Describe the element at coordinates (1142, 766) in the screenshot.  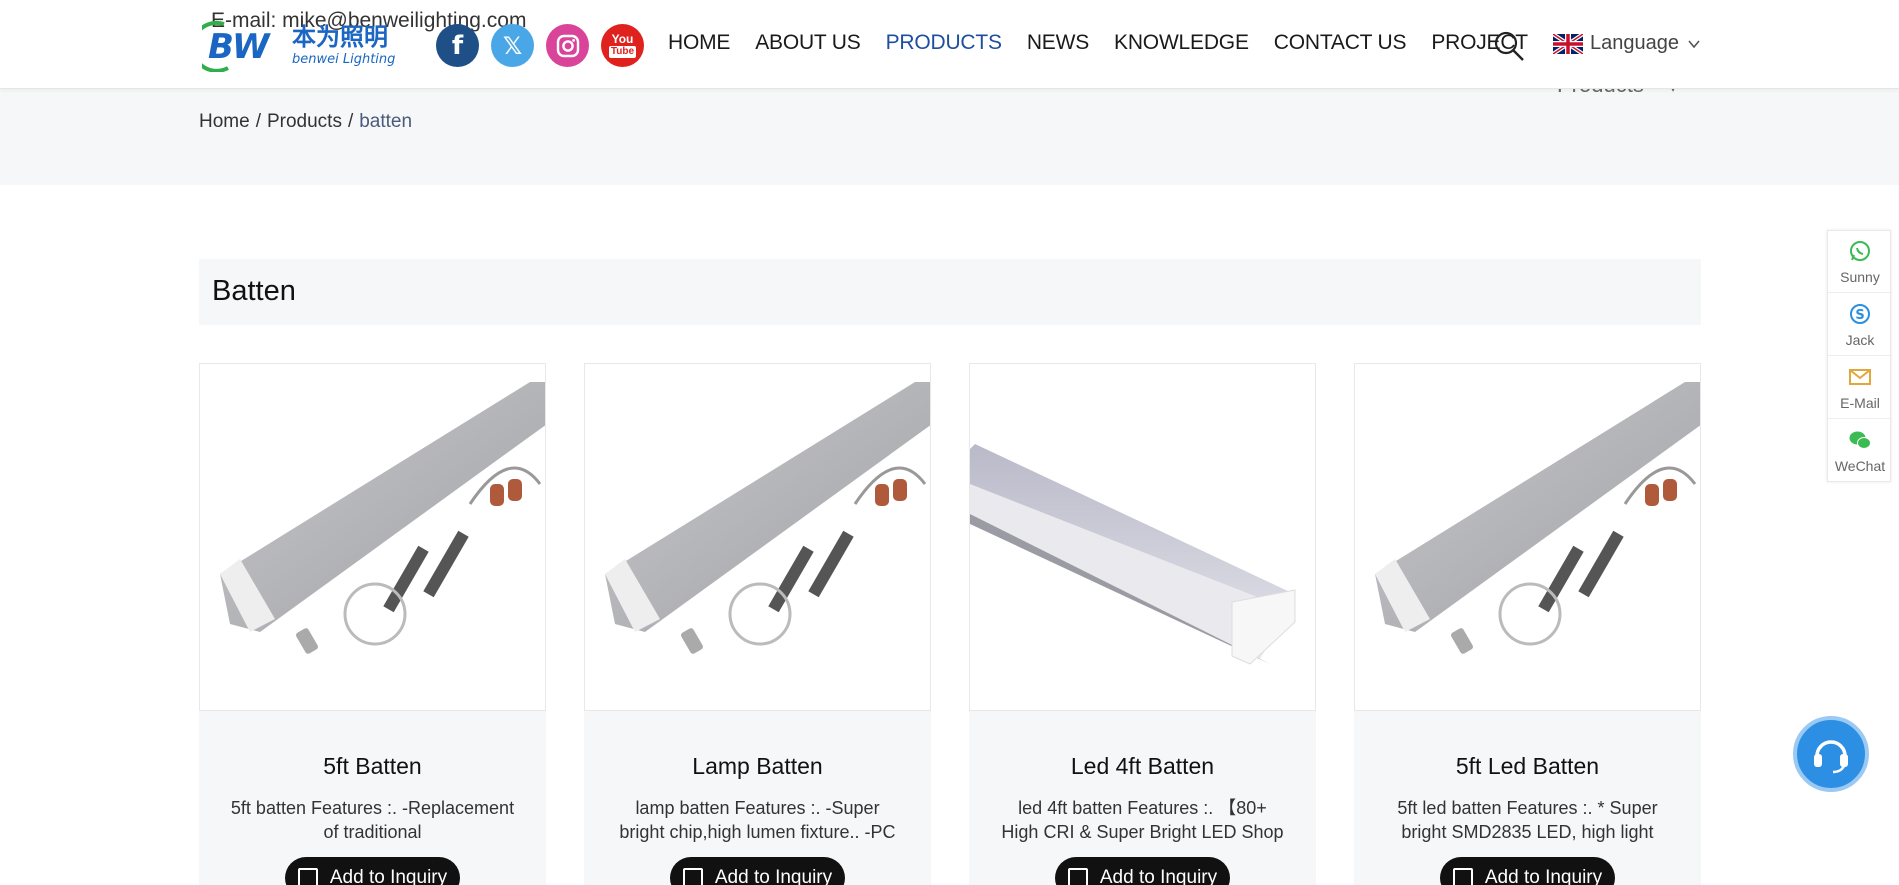
I see `product-name: Led 4ft Batten` at that location.